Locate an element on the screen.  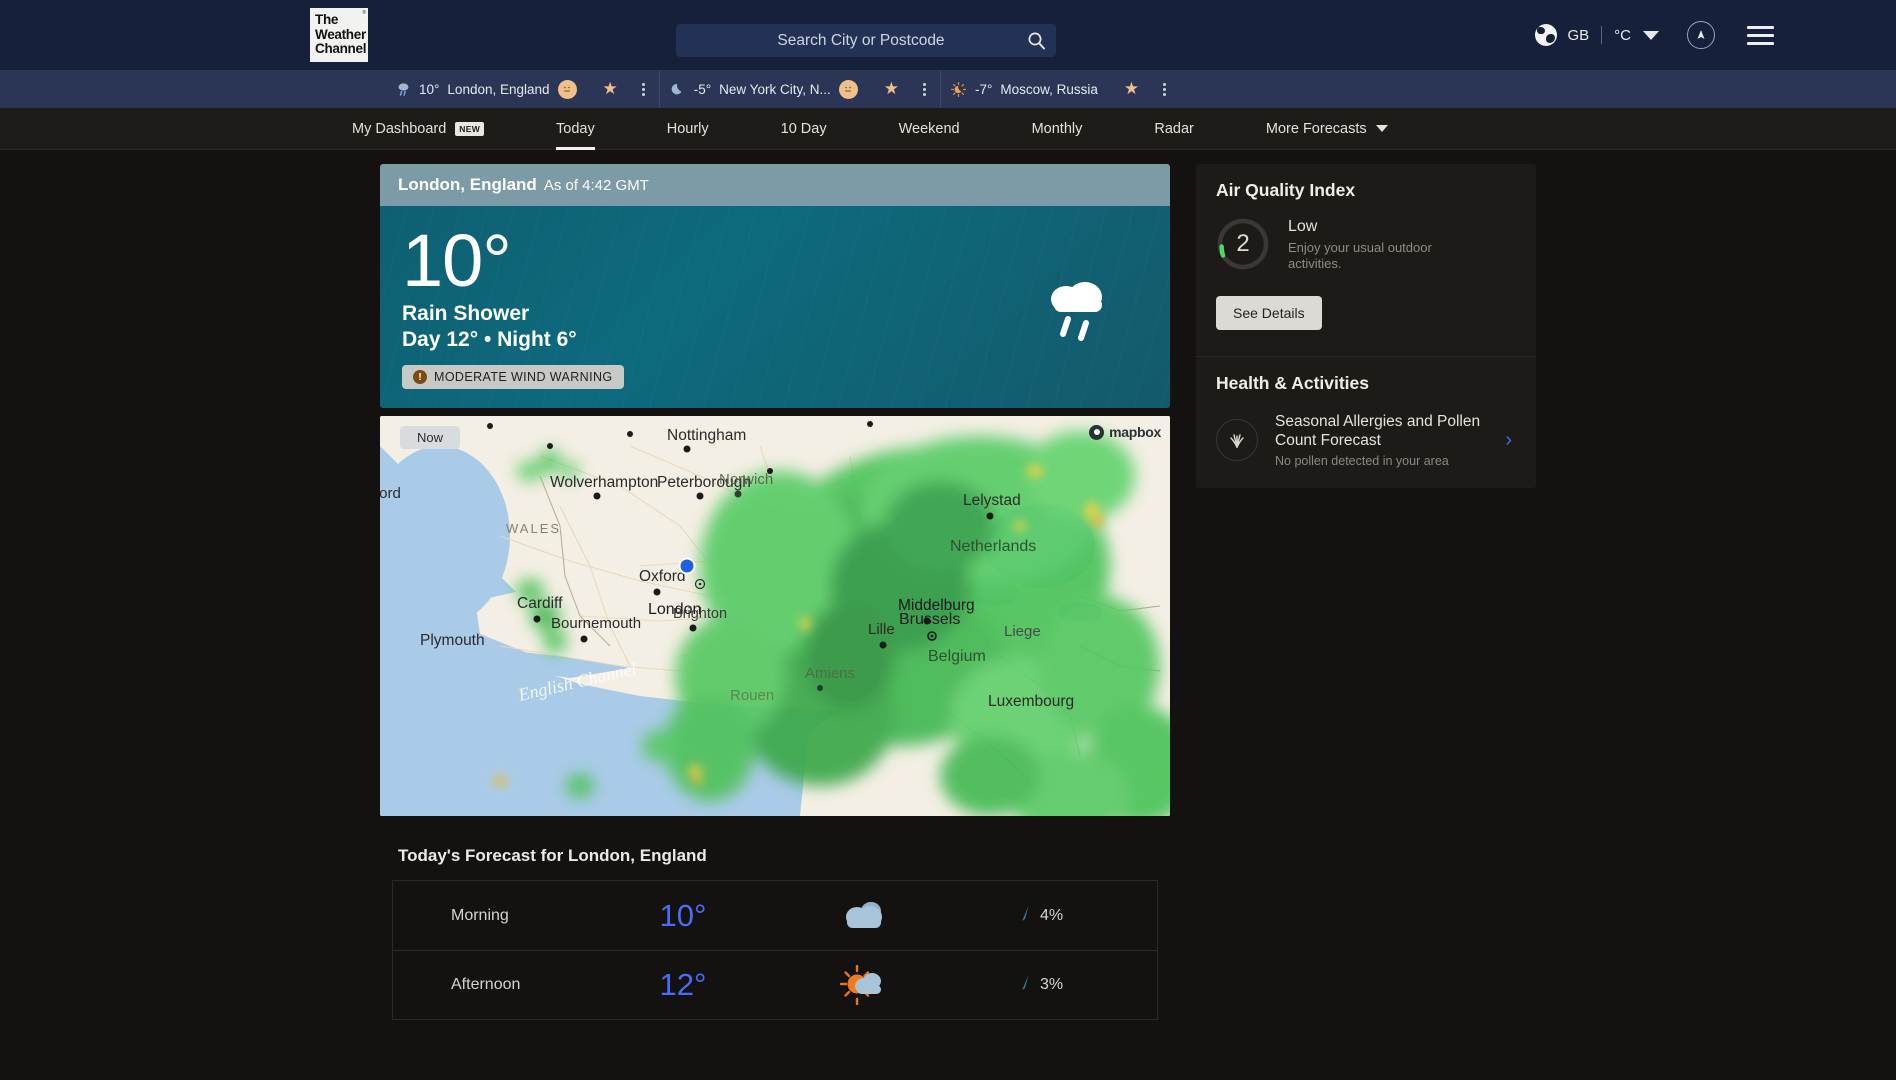
rain-drop-icon is located at coordinates (403, 89).